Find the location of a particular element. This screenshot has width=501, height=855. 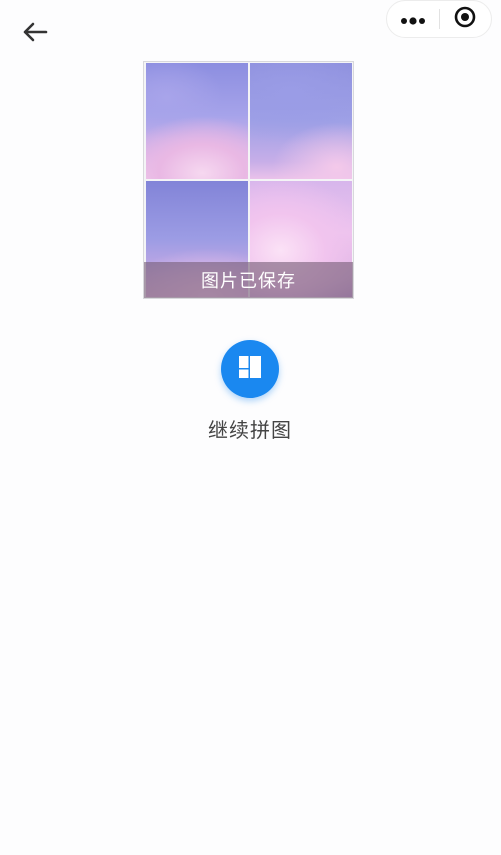

more-dots-icon is located at coordinates (413, 19).